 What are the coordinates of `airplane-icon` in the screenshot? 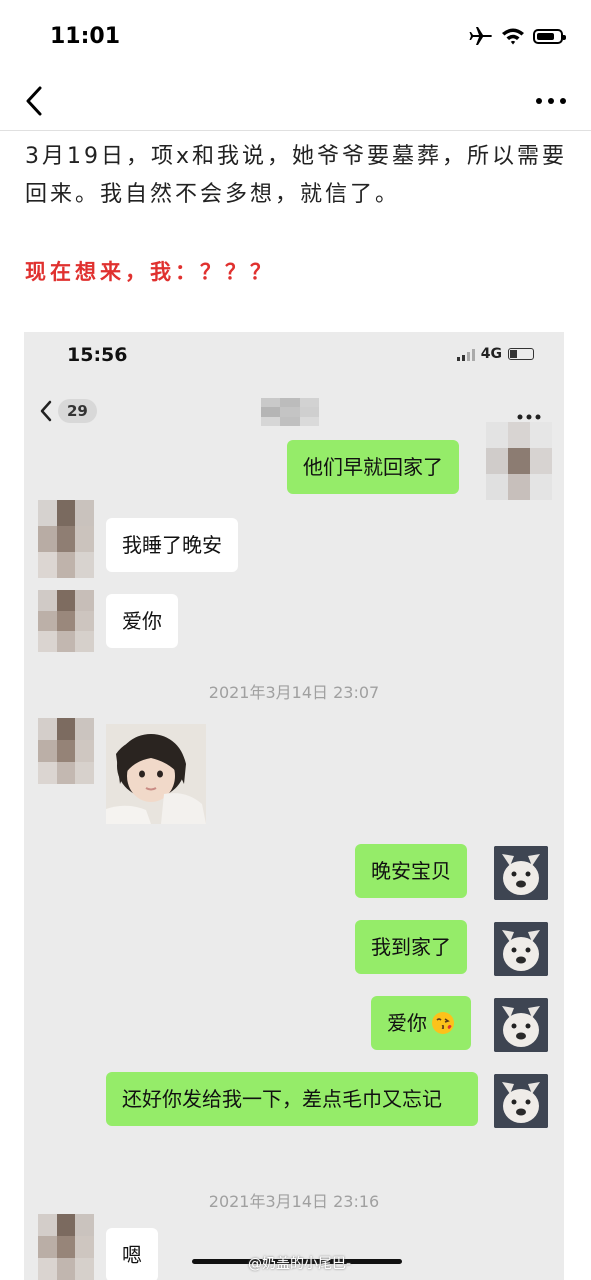 It's located at (480, 36).